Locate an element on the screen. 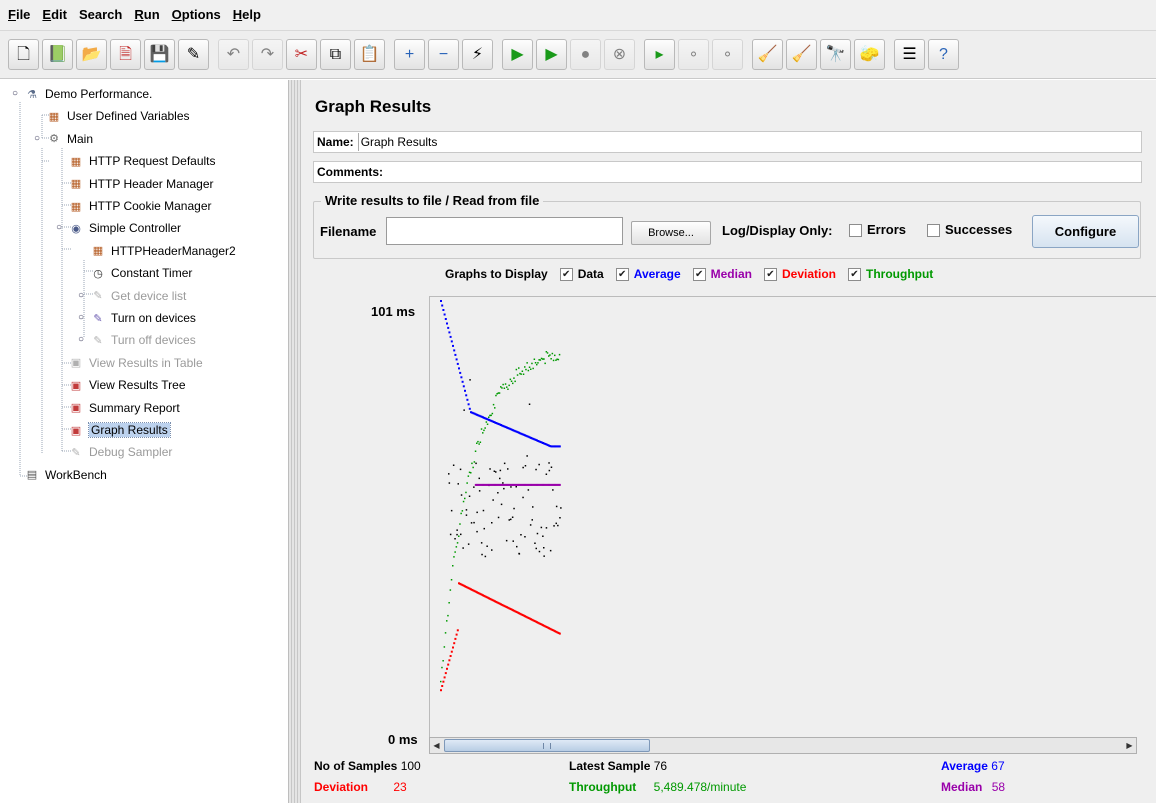 This screenshot has height=803, width=1156. errors-checkbox-box is located at coordinates (855, 231).